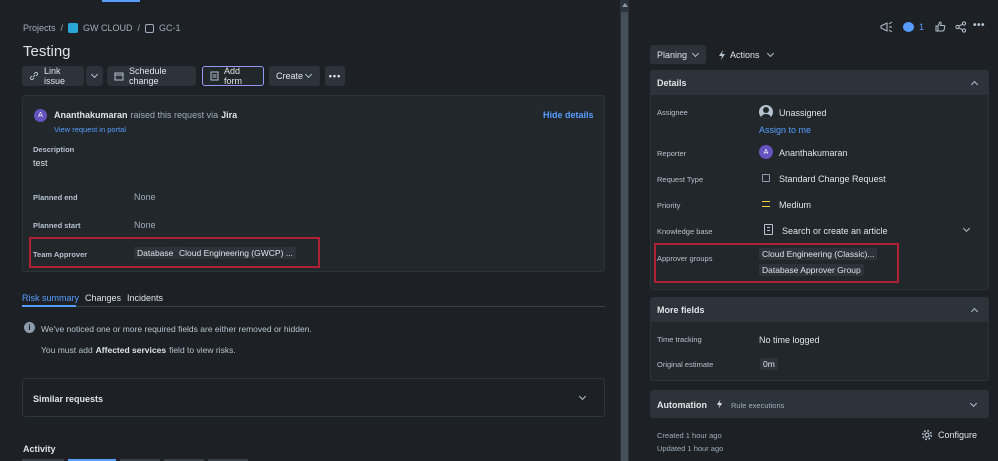 This screenshot has height=461, width=998. I want to click on affected-services-field: Affected services, so click(131, 350).